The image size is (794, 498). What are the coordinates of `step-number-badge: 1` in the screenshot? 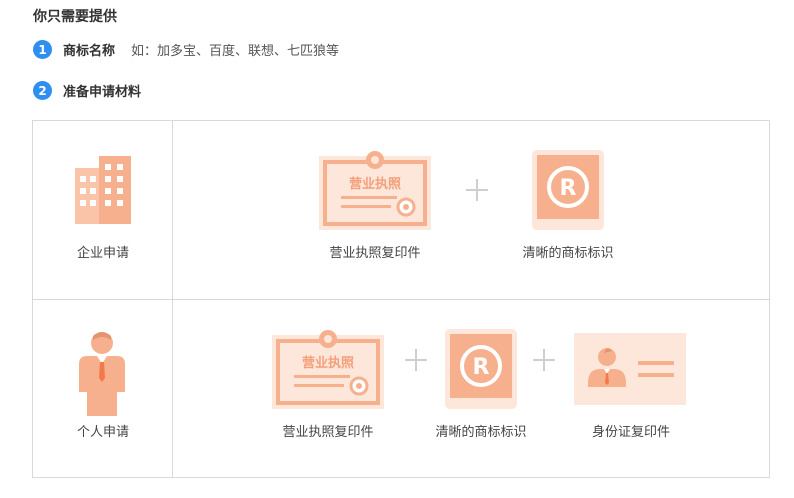 It's located at (42, 49).